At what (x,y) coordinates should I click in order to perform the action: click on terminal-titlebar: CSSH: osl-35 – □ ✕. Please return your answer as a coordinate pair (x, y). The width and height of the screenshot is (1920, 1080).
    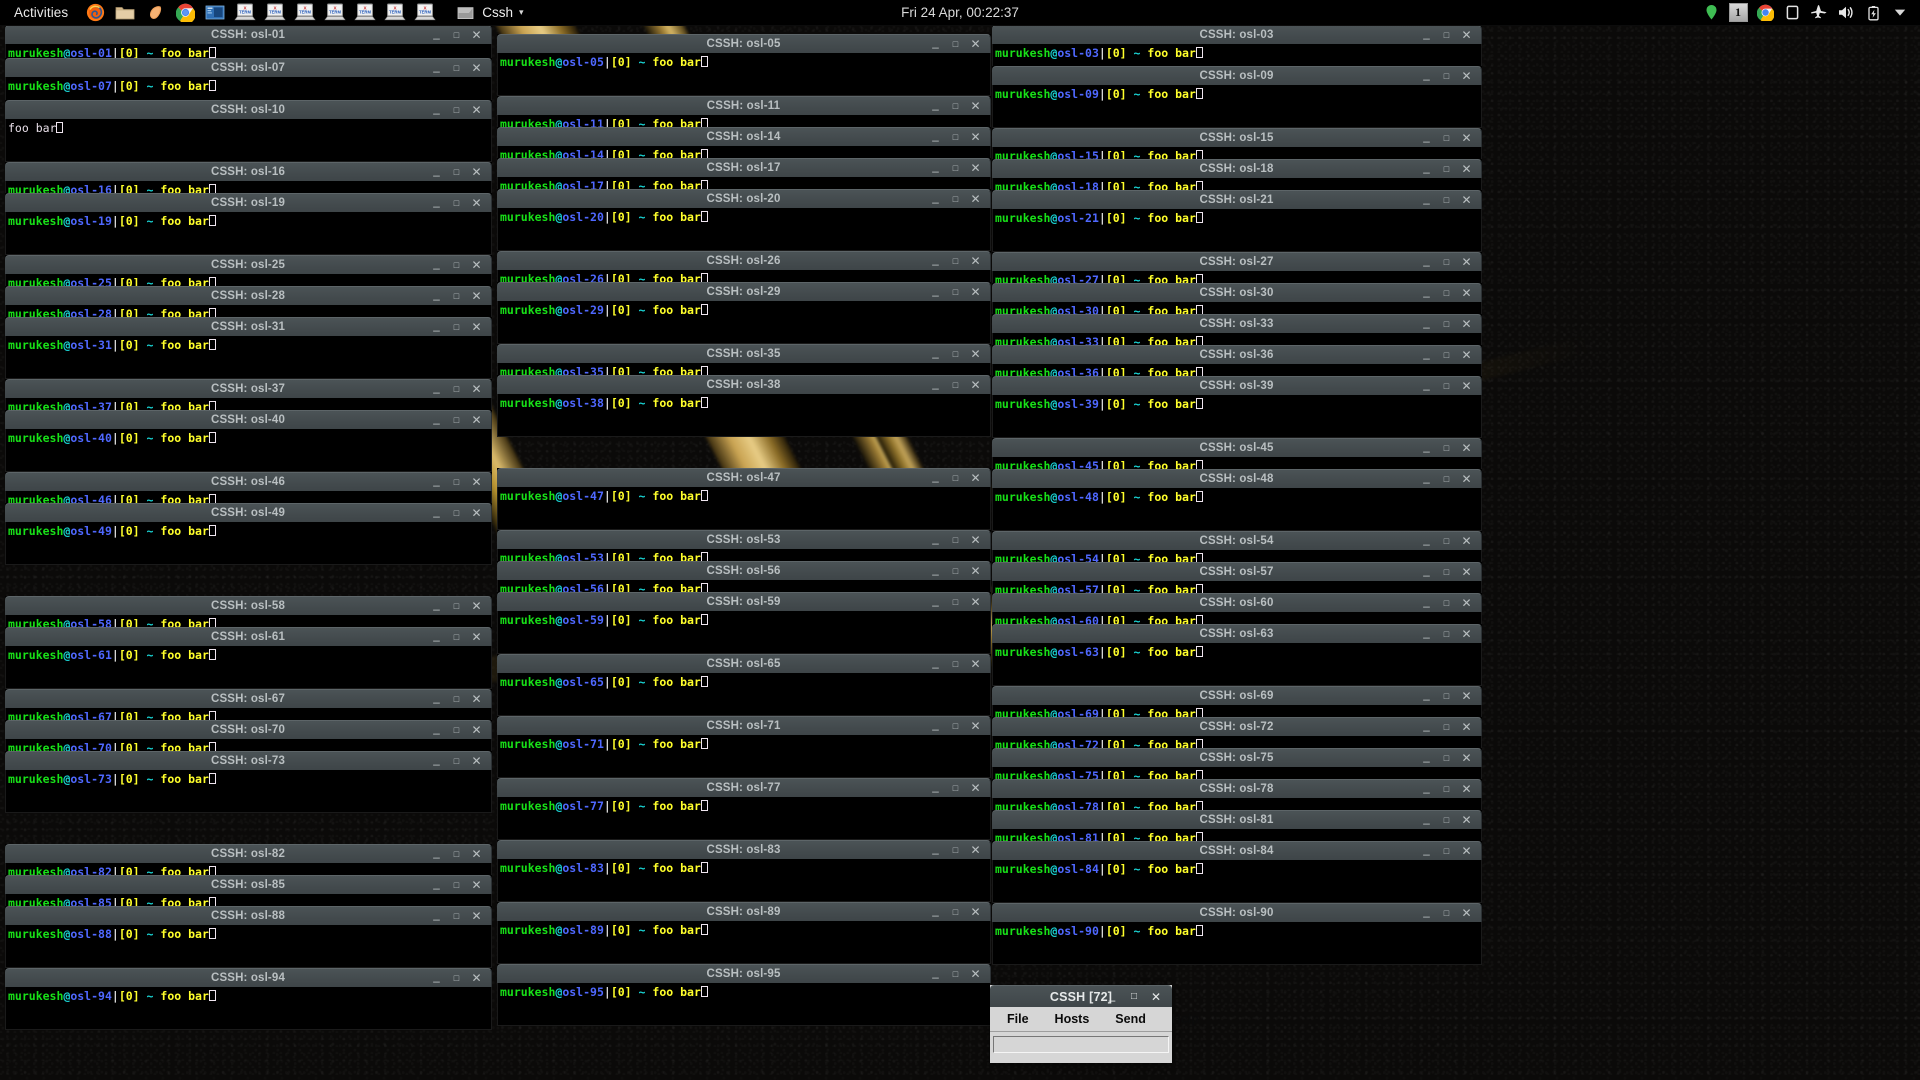
    Looking at the image, I should click on (744, 353).